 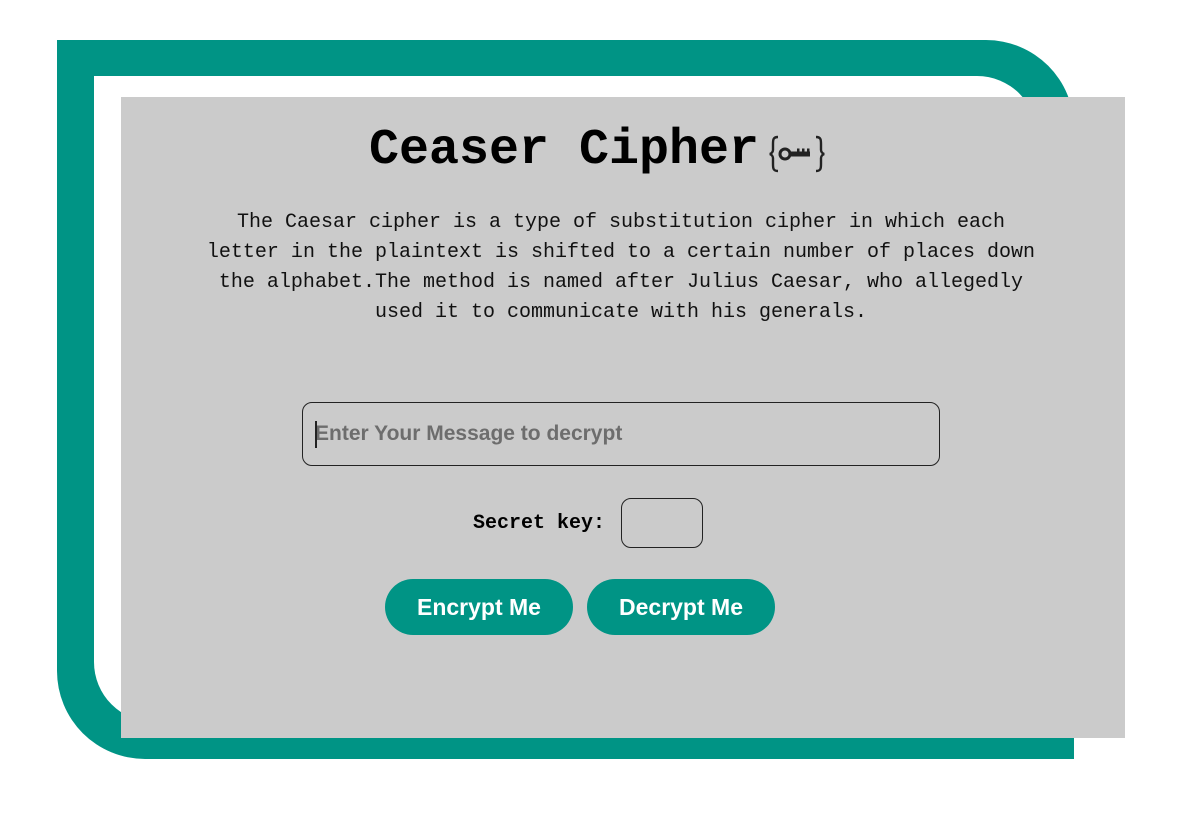 What do you see at coordinates (316, 434) in the screenshot?
I see `text-caret` at bounding box center [316, 434].